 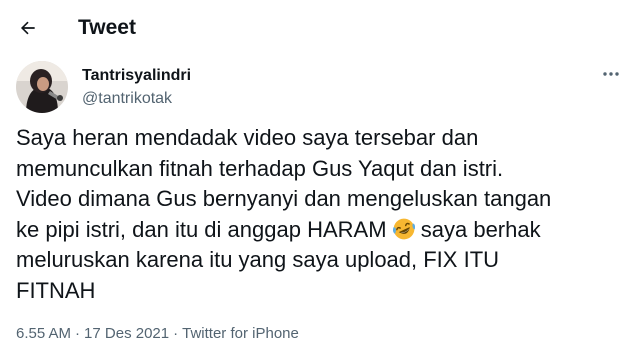 I want to click on arrow-left-icon, so click(x=27, y=28).